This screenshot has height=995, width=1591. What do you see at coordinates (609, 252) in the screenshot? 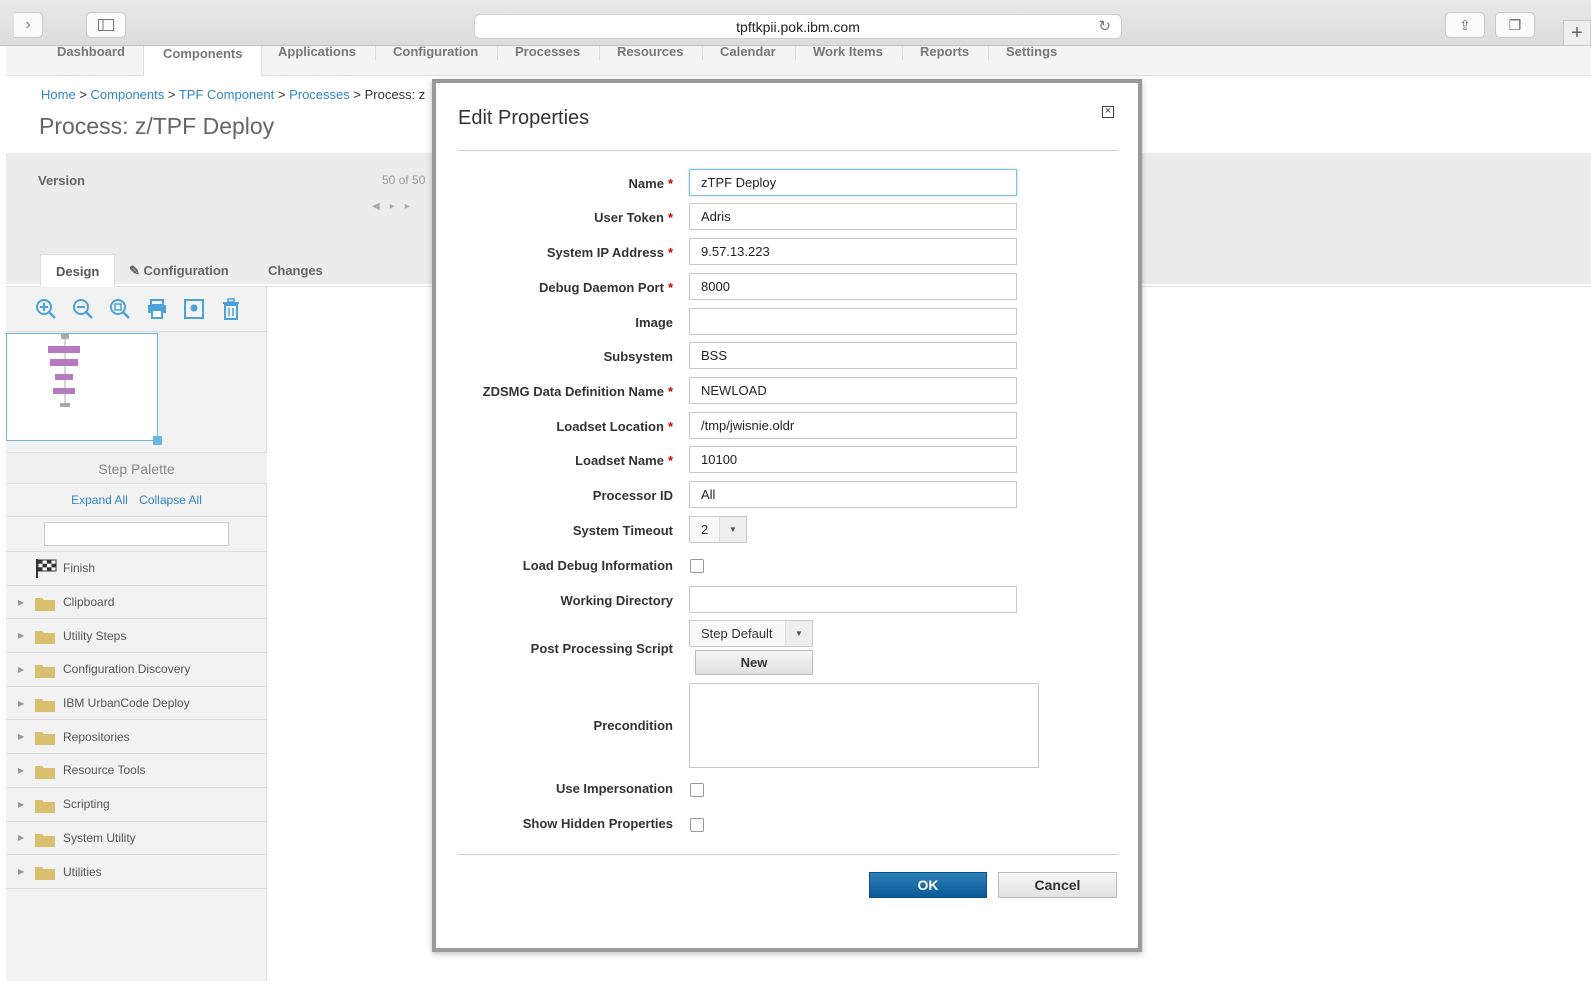
I see `system-ip-label: System IP Address *` at bounding box center [609, 252].